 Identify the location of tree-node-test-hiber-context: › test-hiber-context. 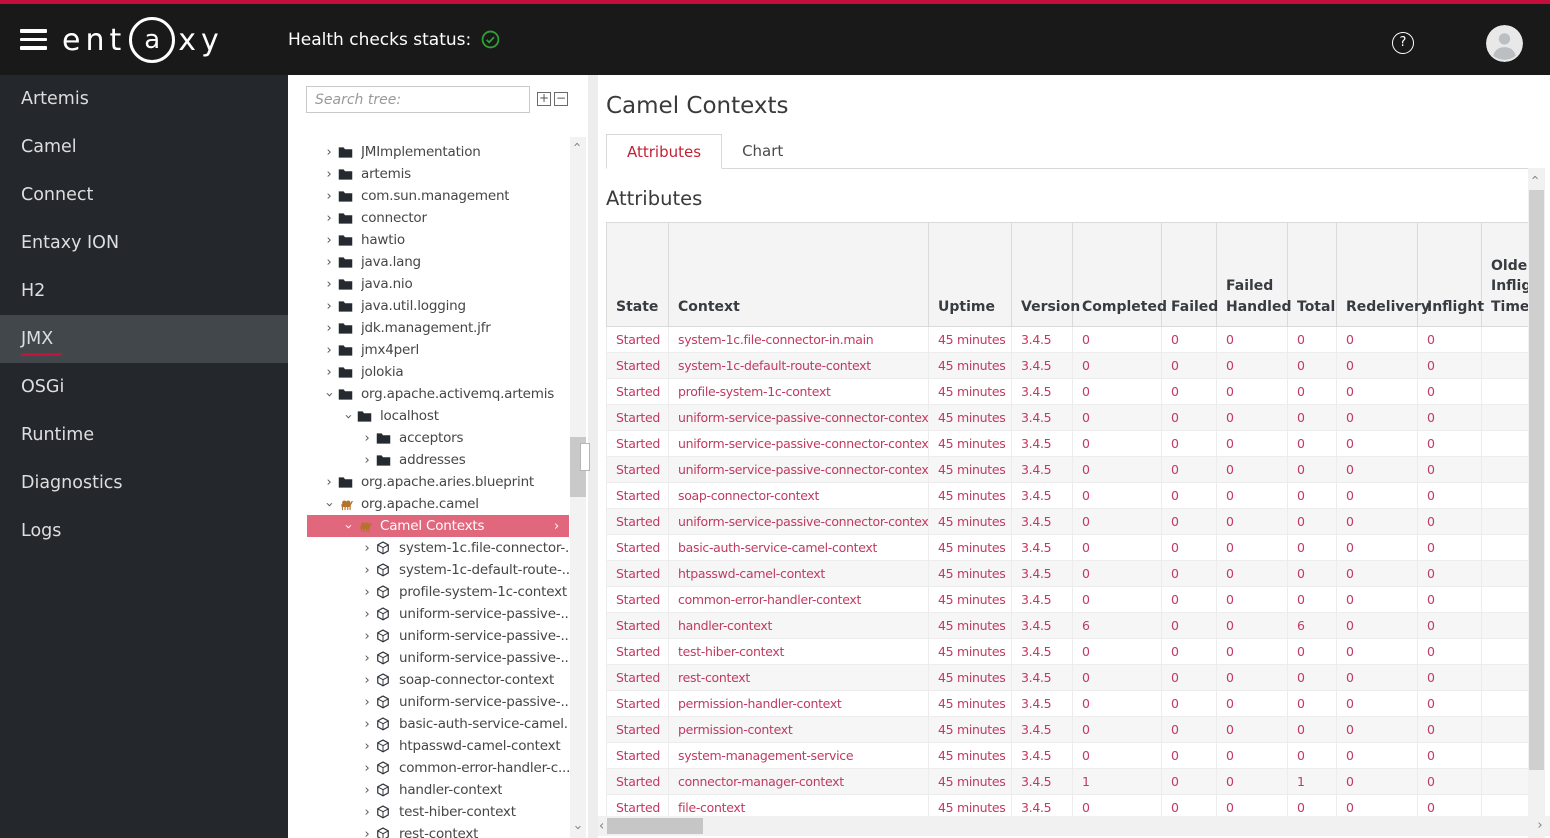
(438, 812).